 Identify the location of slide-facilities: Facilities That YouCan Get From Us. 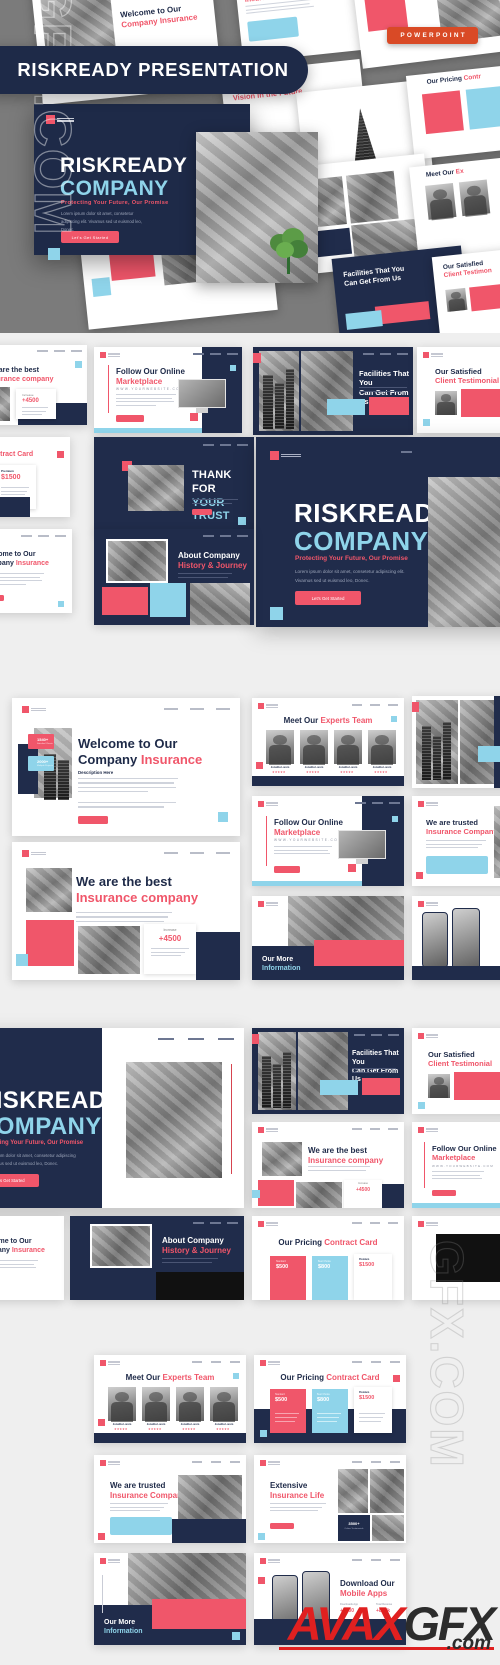
(333, 391).